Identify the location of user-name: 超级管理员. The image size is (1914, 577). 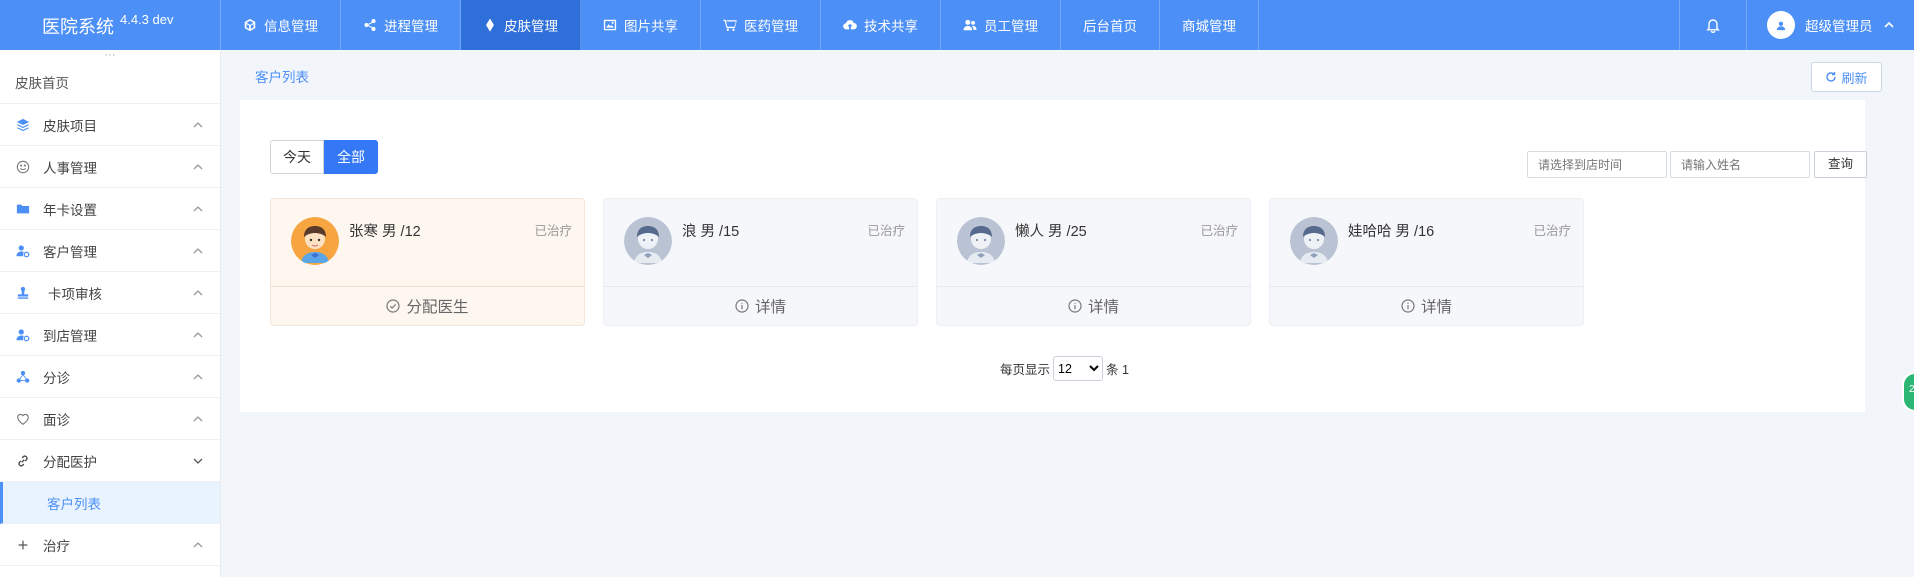
(1839, 26).